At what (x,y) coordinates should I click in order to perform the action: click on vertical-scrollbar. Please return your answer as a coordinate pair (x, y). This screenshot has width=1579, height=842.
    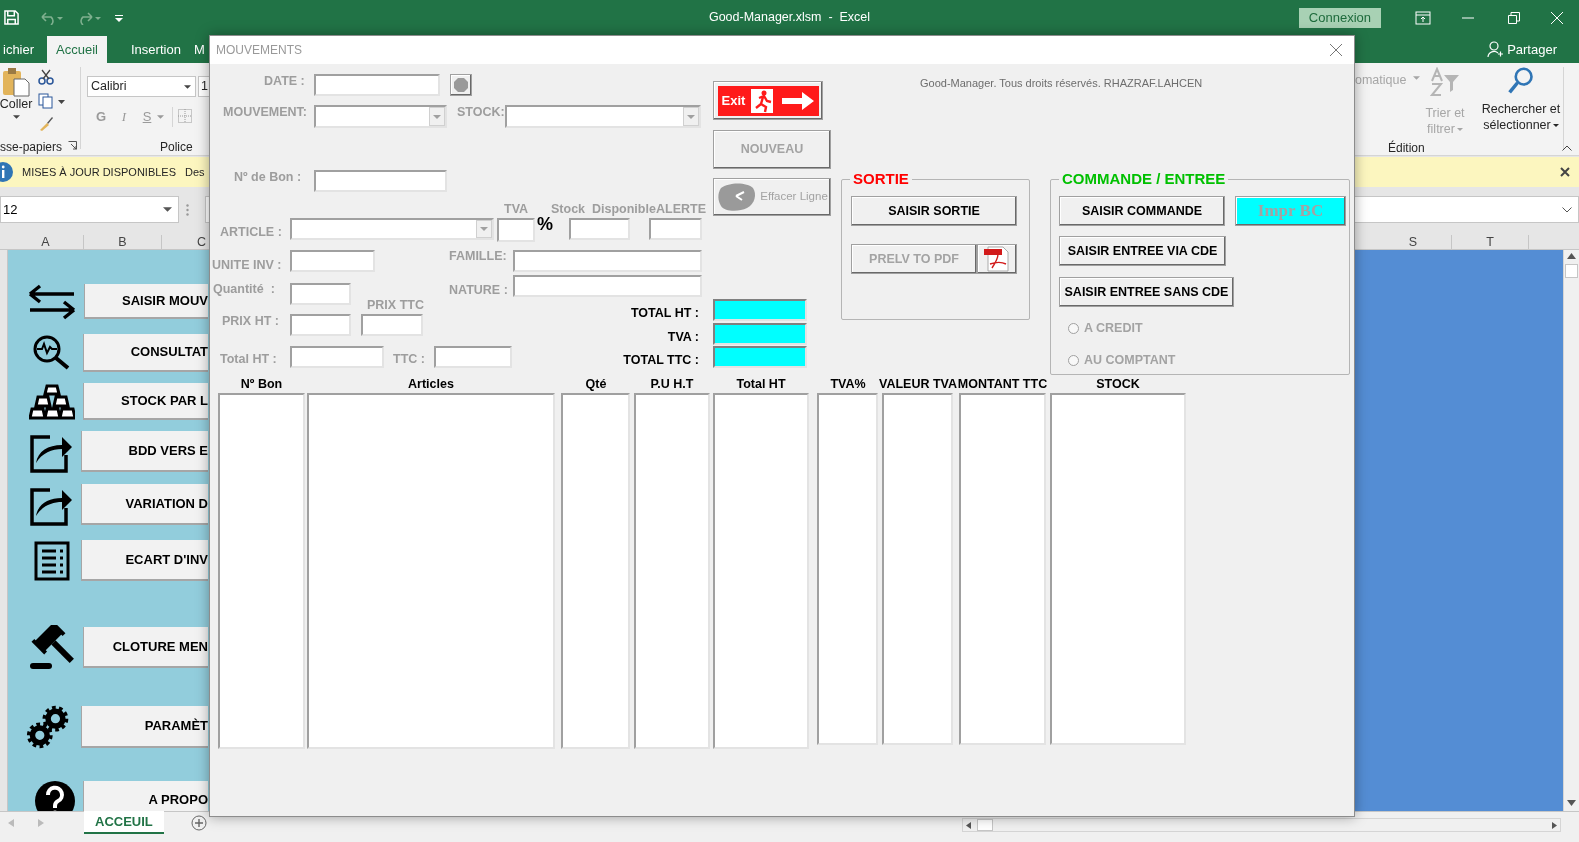
    Looking at the image, I should click on (1571, 530).